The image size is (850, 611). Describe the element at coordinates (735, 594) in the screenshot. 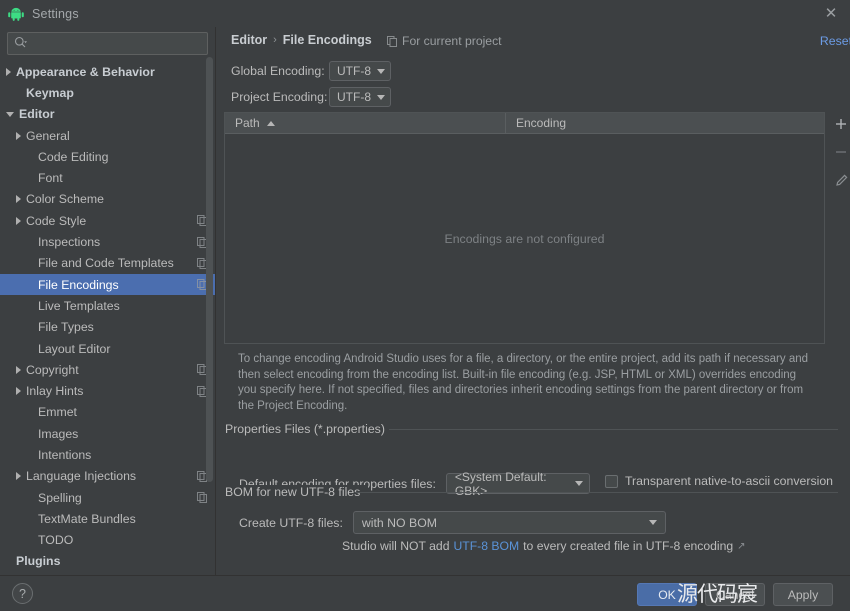

I see `cancel-button: Cancel` at that location.